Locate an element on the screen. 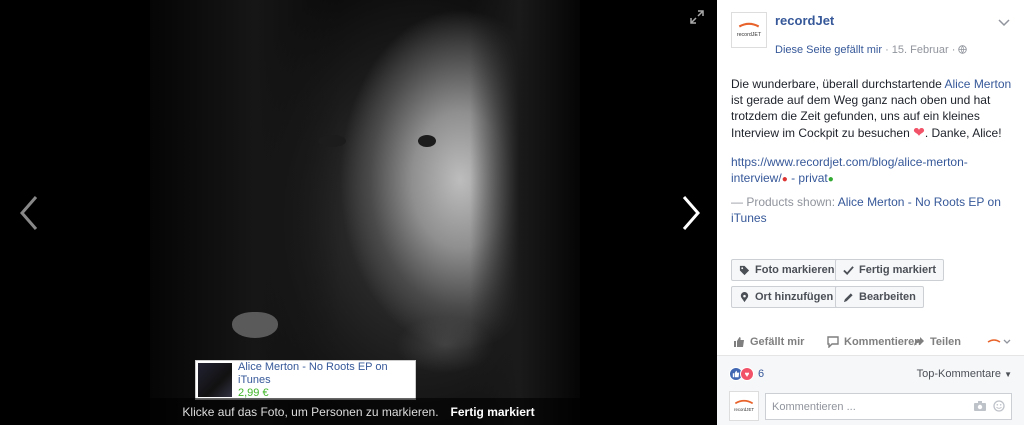  product-thumbnail is located at coordinates (215, 380).